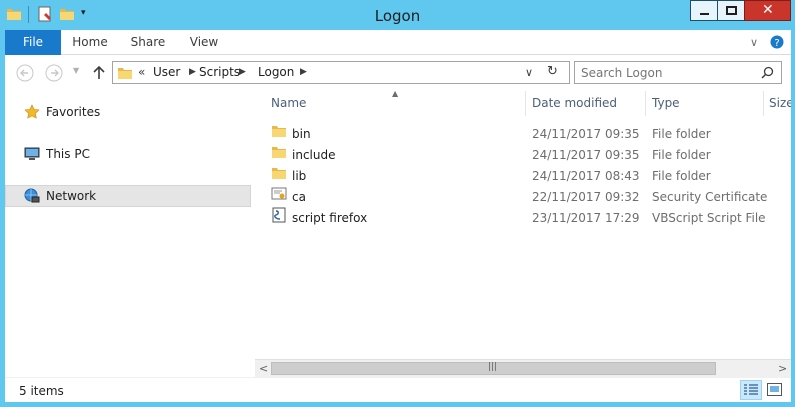  Describe the element at coordinates (299, 176) in the screenshot. I see `file-name: lib` at that location.